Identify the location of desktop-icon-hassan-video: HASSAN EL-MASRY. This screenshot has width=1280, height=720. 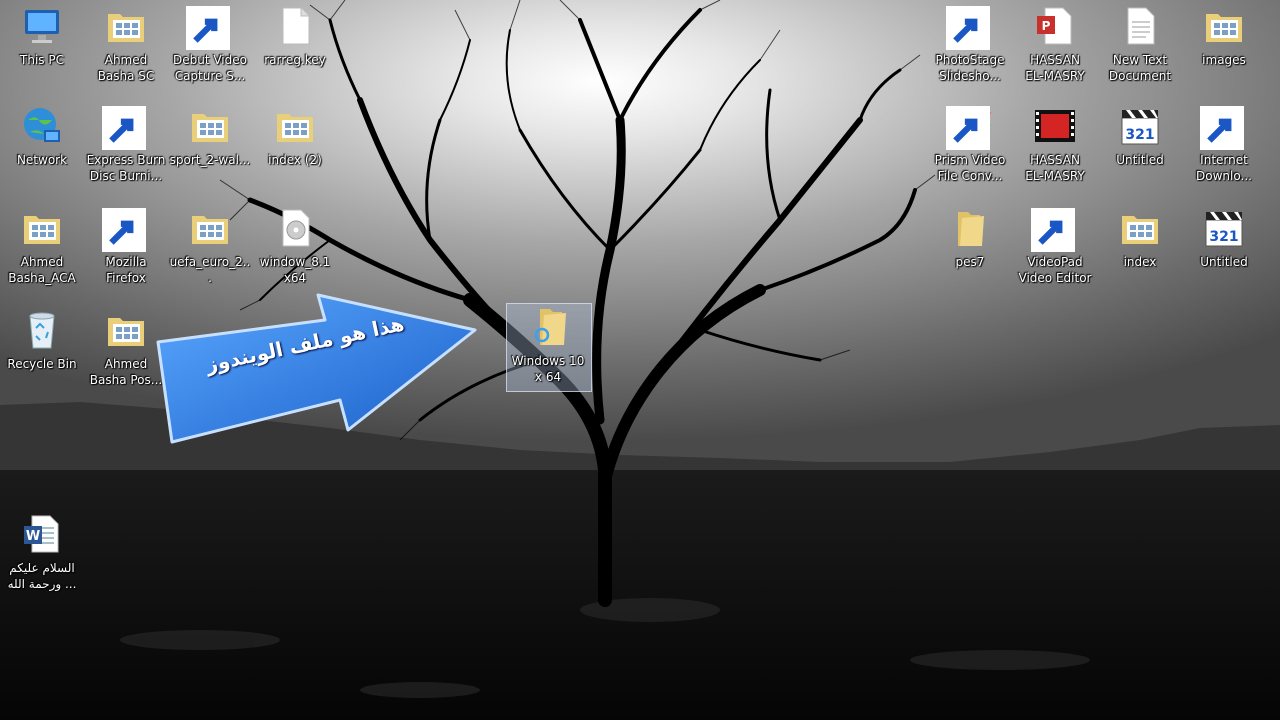
(1055, 144).